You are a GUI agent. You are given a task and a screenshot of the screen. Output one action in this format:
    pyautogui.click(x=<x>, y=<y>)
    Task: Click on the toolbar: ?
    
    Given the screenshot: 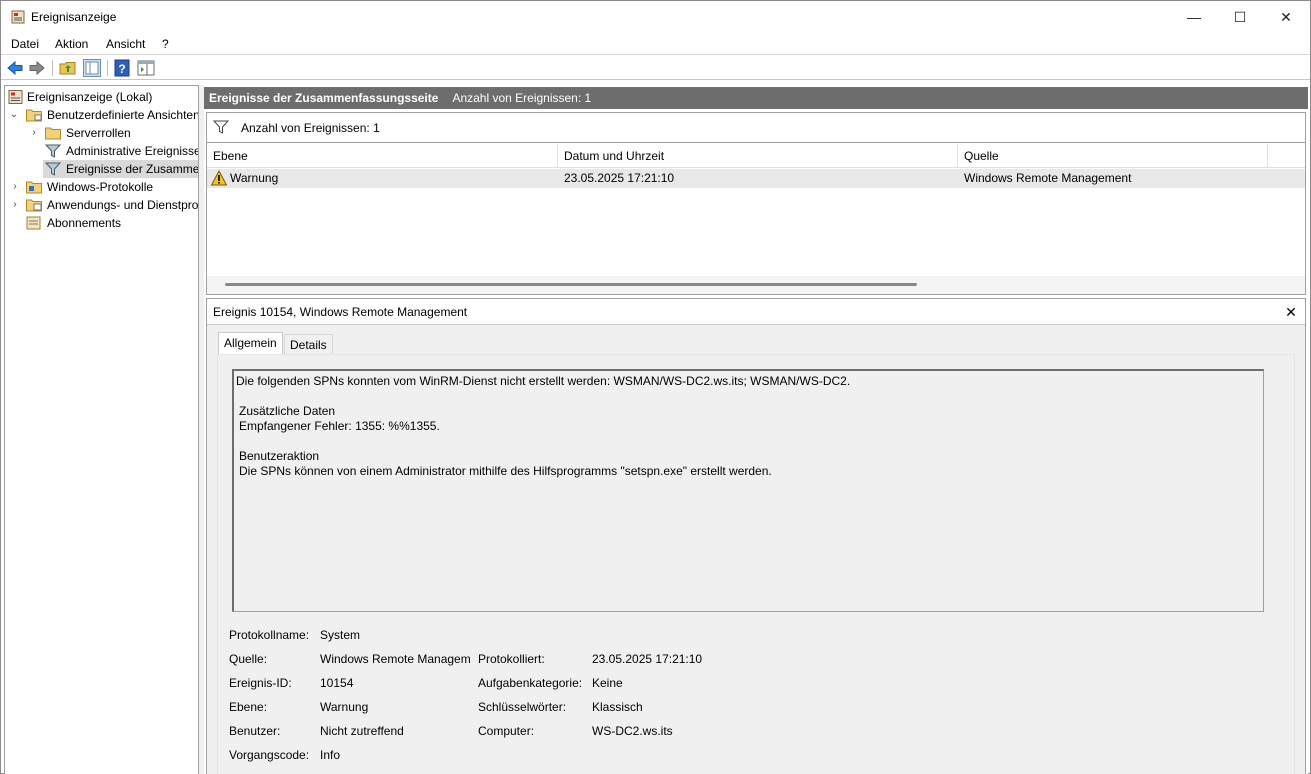 What is the action you would take?
    pyautogui.click(x=655, y=68)
    